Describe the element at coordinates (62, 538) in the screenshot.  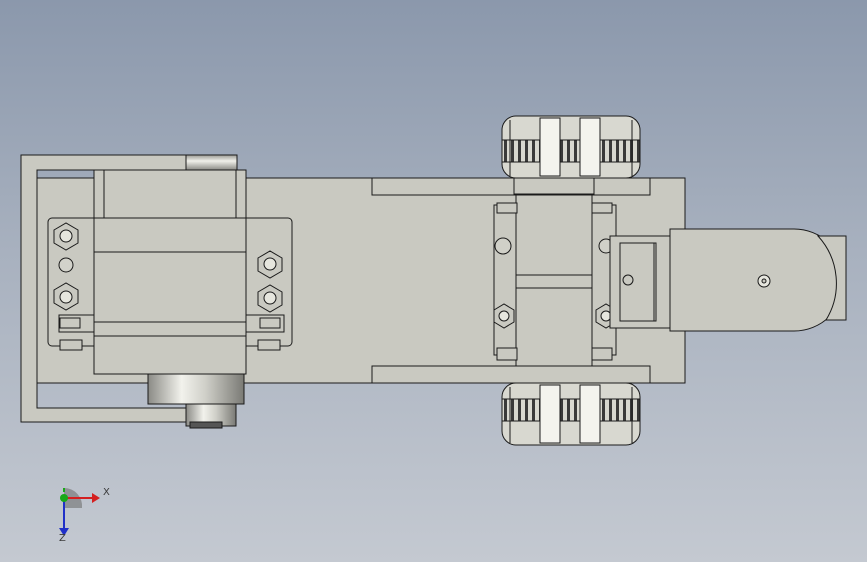
I see `axis-z-label: Z` at that location.